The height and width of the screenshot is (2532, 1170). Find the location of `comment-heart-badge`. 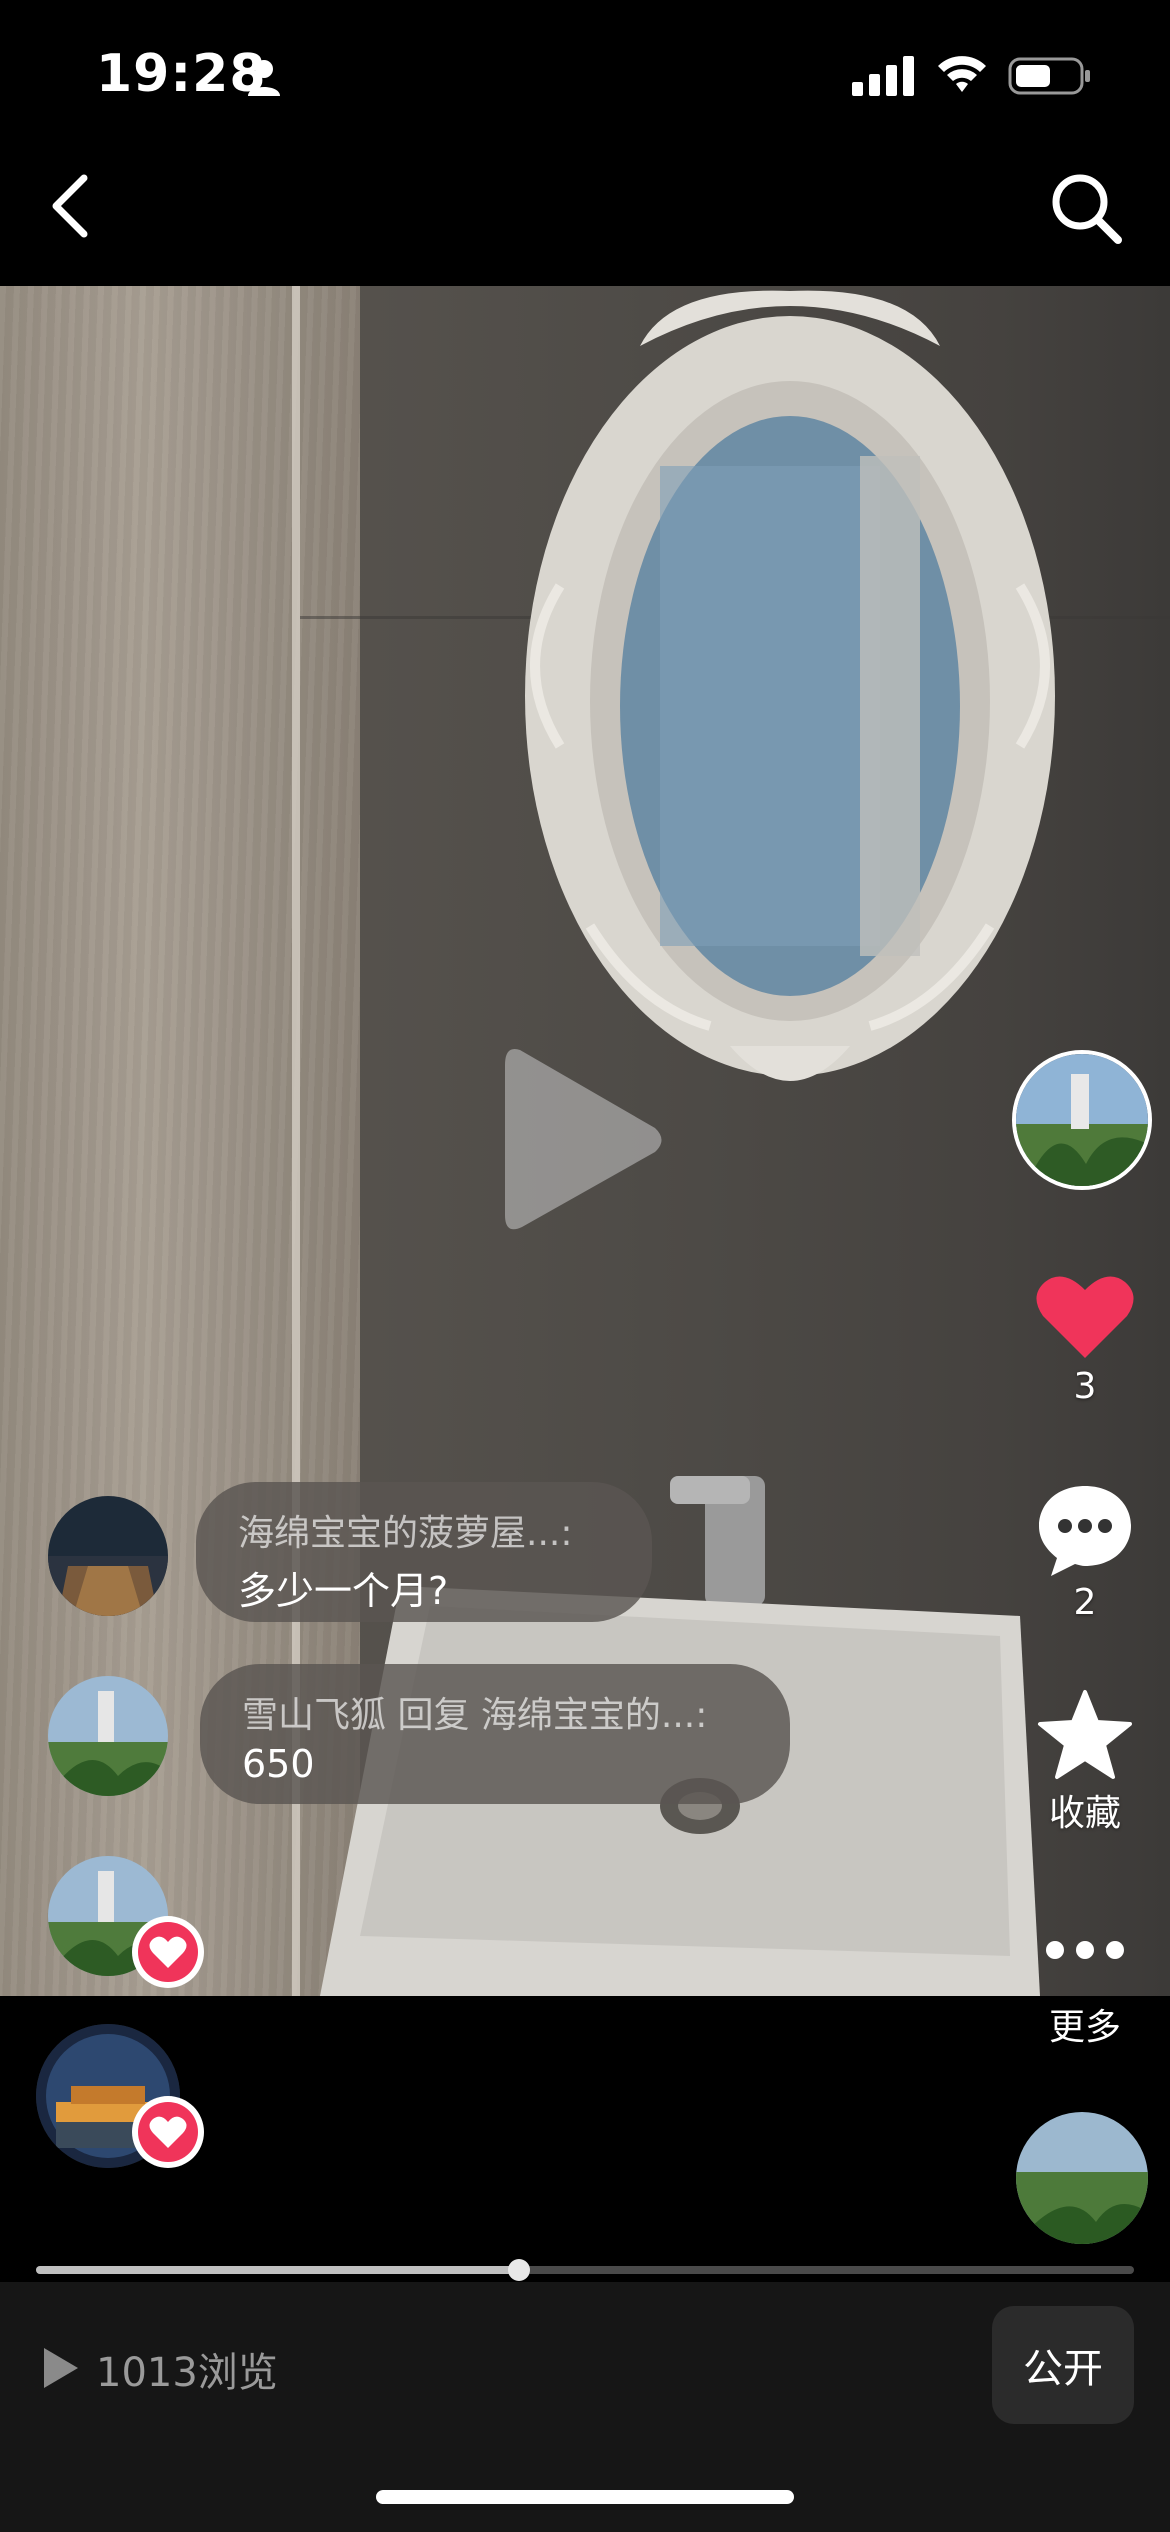

comment-heart-badge is located at coordinates (168, 1952).